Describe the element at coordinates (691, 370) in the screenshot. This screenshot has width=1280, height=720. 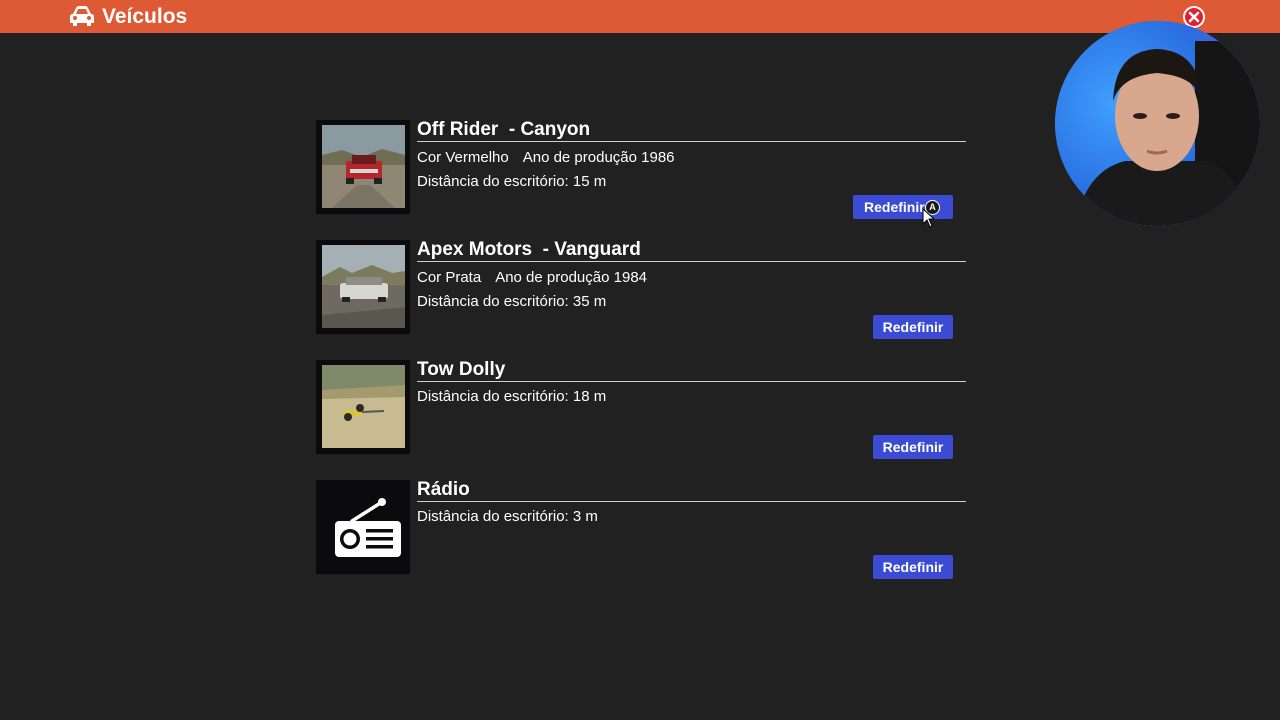
I see `vehicle-name: Tow Dolly` at that location.